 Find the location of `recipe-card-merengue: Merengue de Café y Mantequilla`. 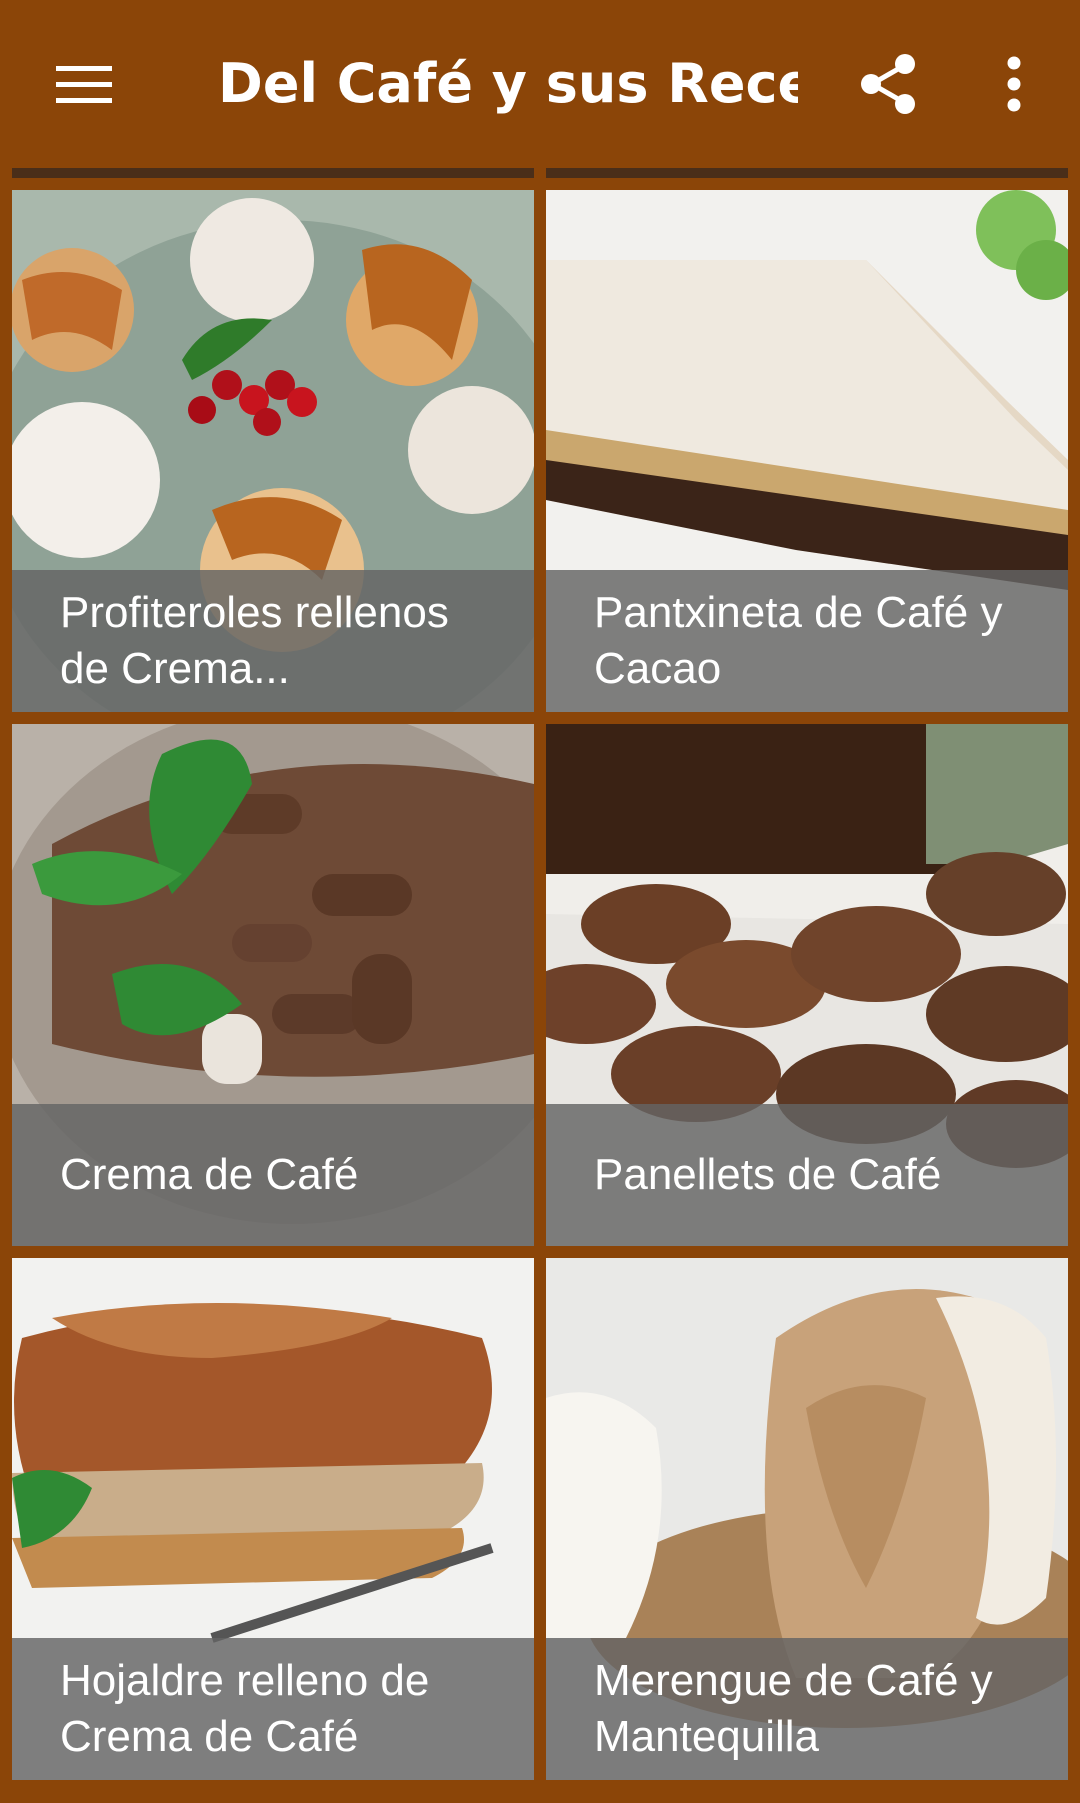

recipe-card-merengue: Merengue de Café y Mantequilla is located at coordinates (807, 1519).